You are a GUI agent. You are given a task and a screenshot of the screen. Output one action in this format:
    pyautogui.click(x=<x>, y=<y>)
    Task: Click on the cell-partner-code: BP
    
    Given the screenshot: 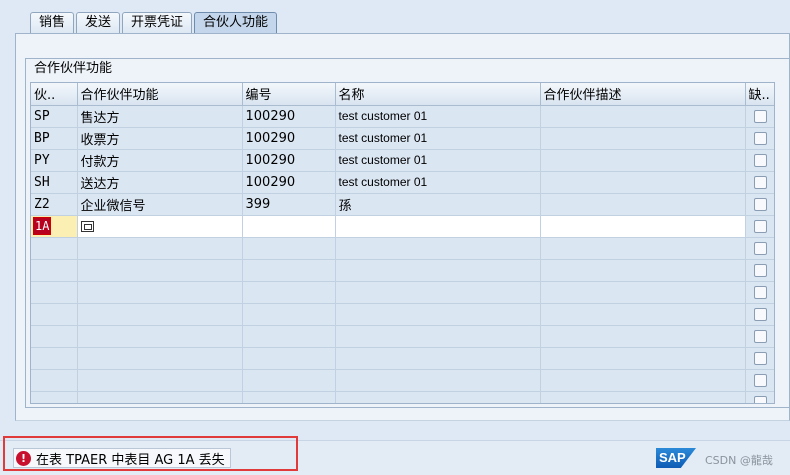 What is the action you would take?
    pyautogui.click(x=54, y=138)
    